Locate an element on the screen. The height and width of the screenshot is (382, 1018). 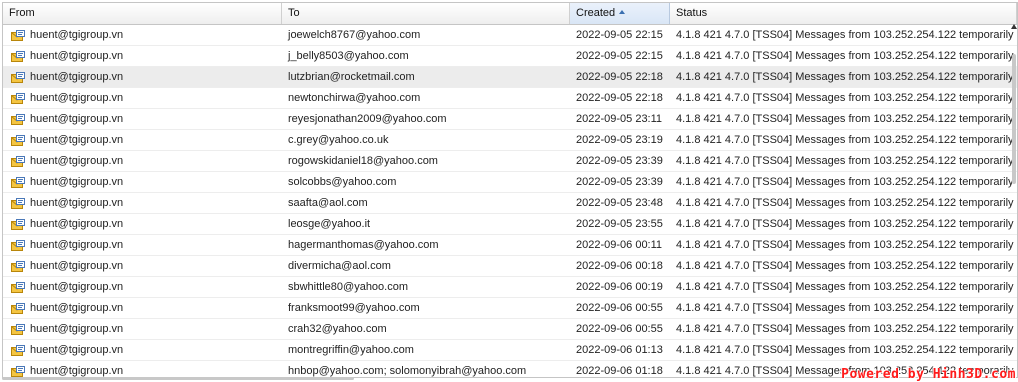
cell-to: solcobbs@yahoo.com is located at coordinates (342, 182).